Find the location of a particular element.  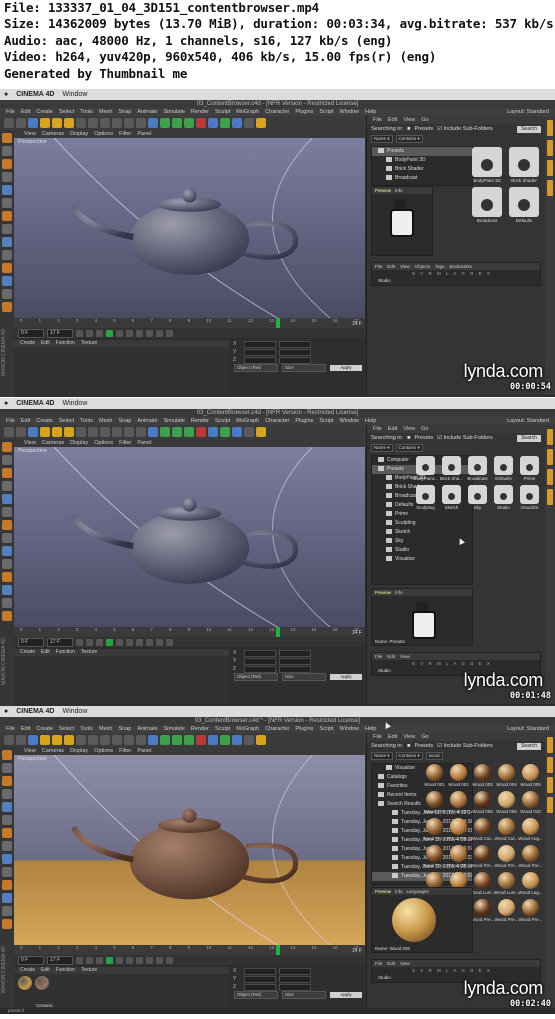

app-menu-item: Create is located at coordinates (44, 421).